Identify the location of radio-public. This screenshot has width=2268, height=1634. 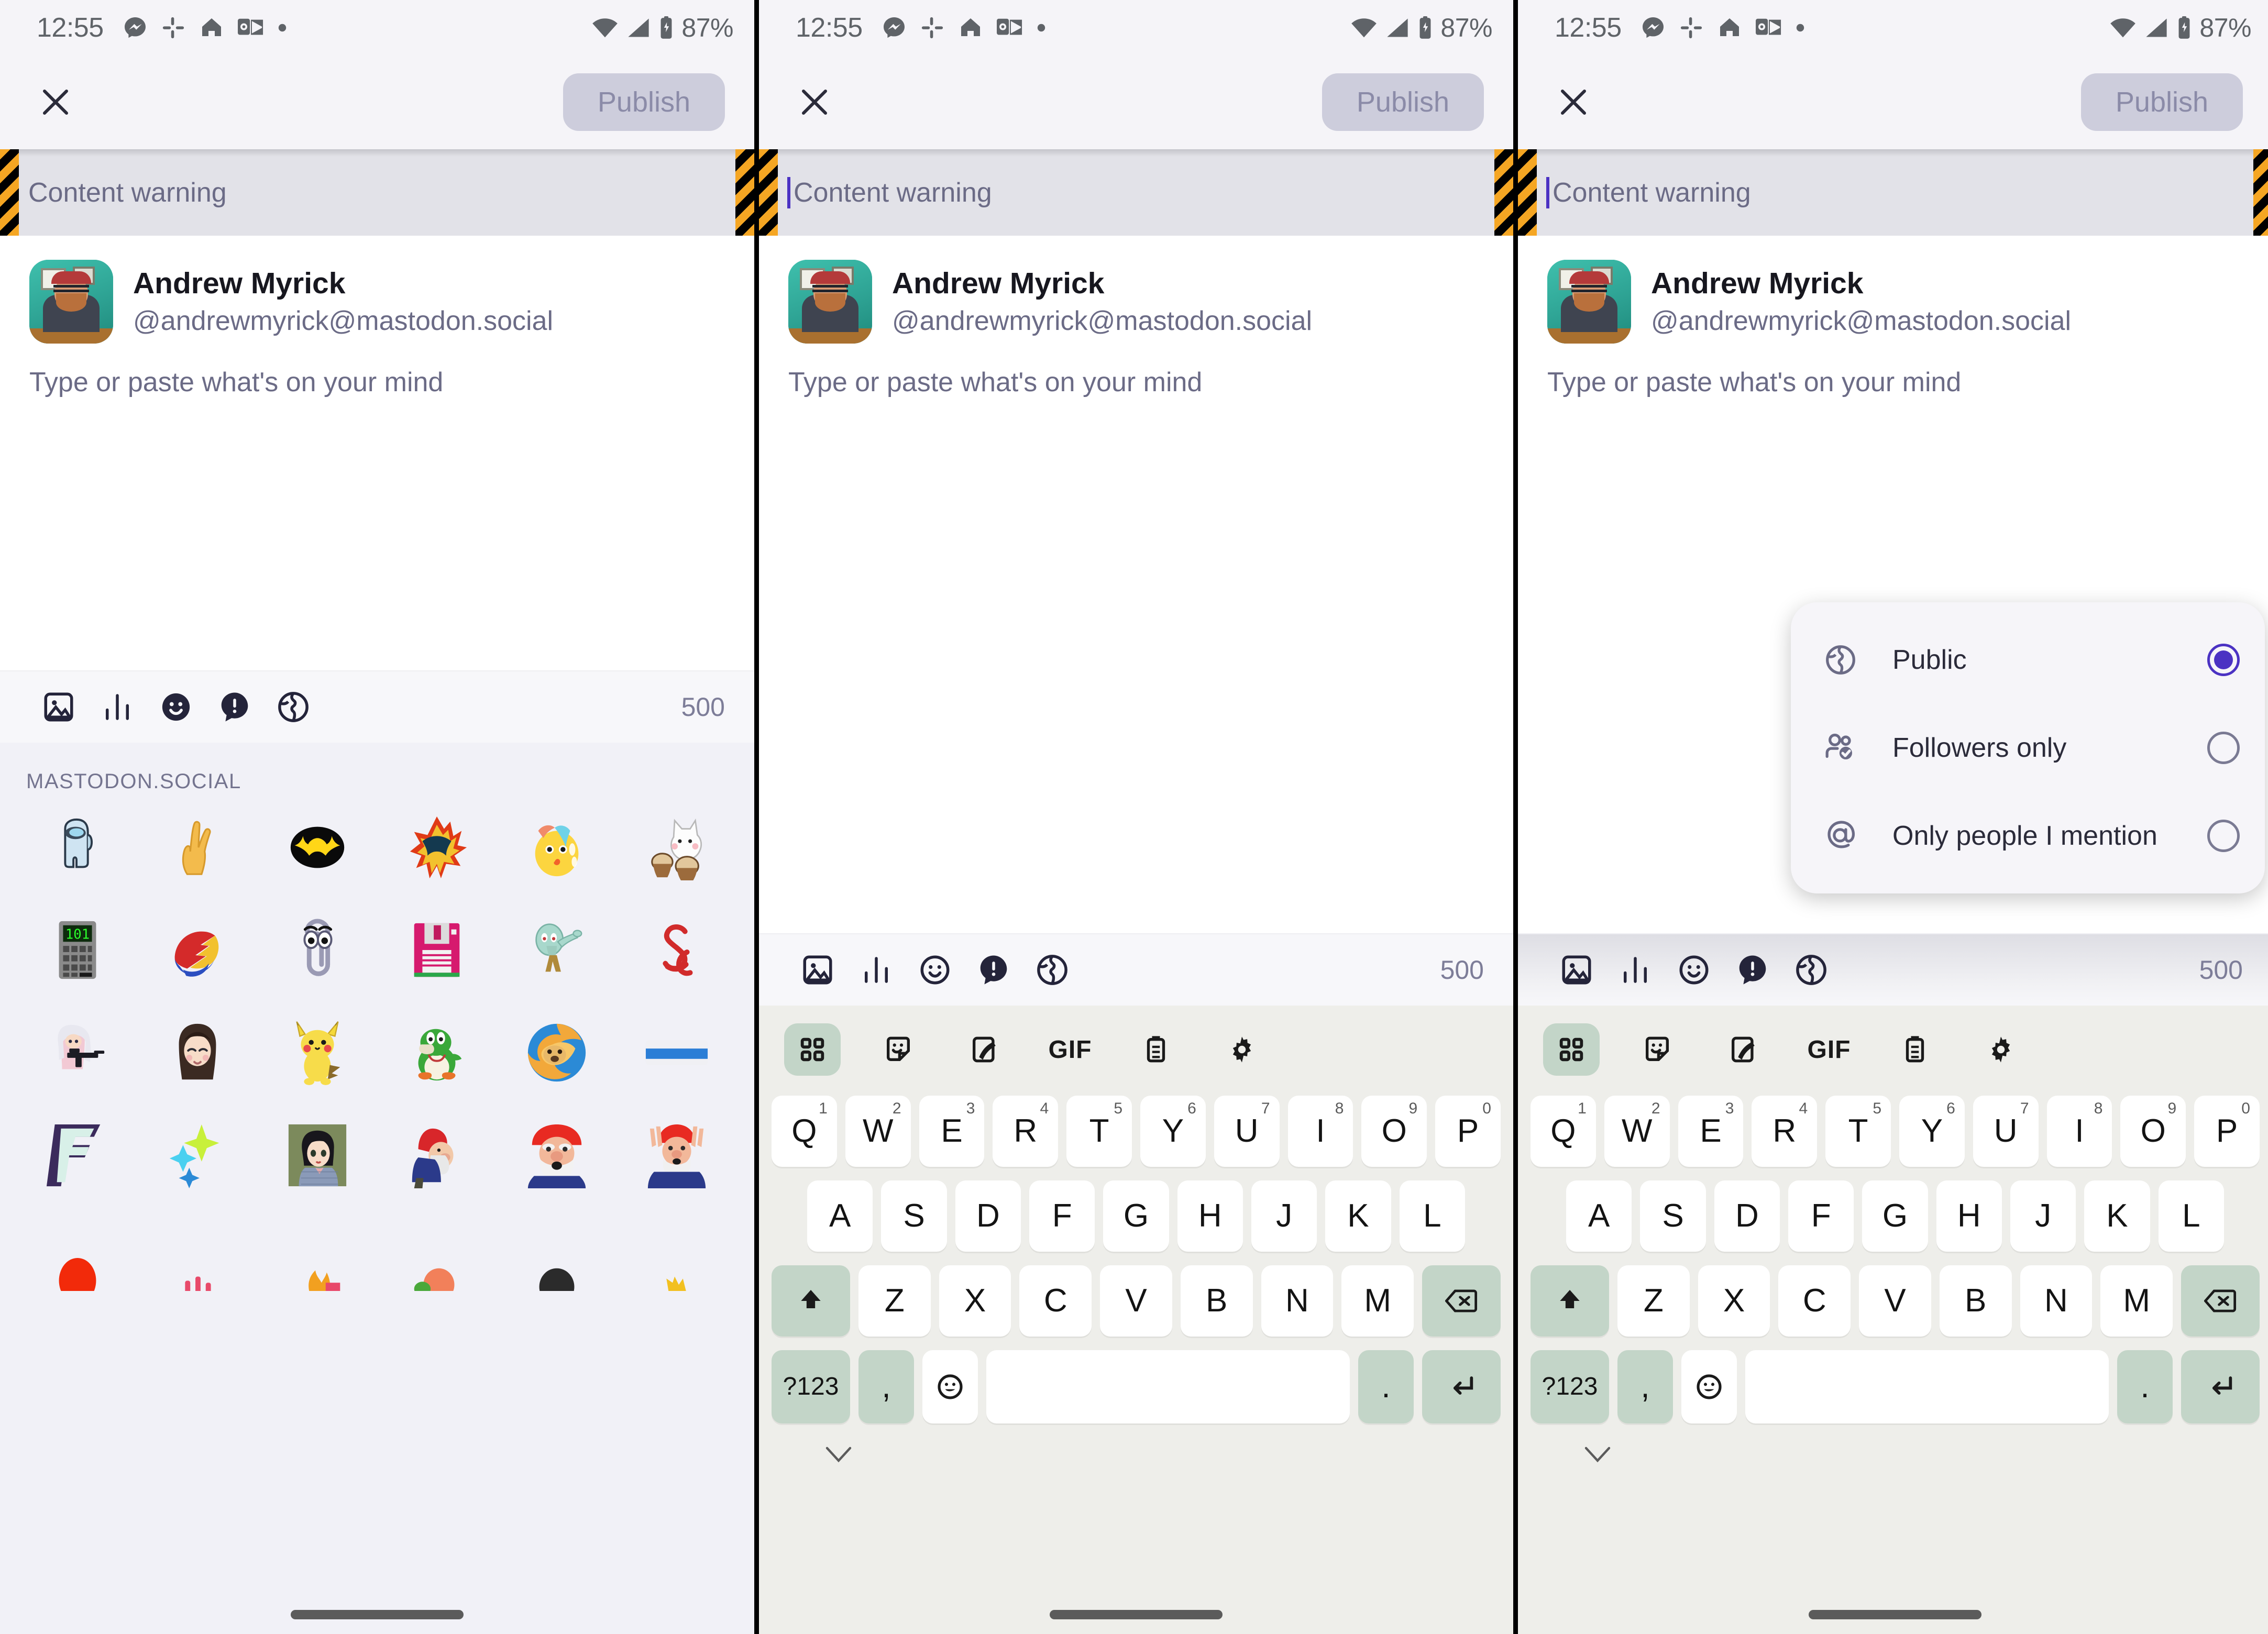
(2223, 660).